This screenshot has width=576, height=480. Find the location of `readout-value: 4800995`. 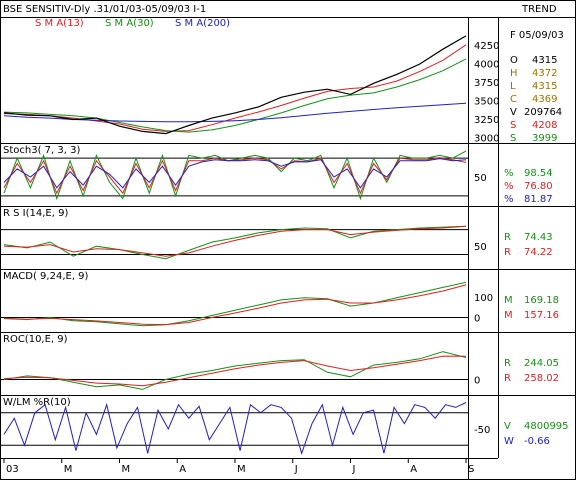

readout-value: 4800995 is located at coordinates (546, 426).